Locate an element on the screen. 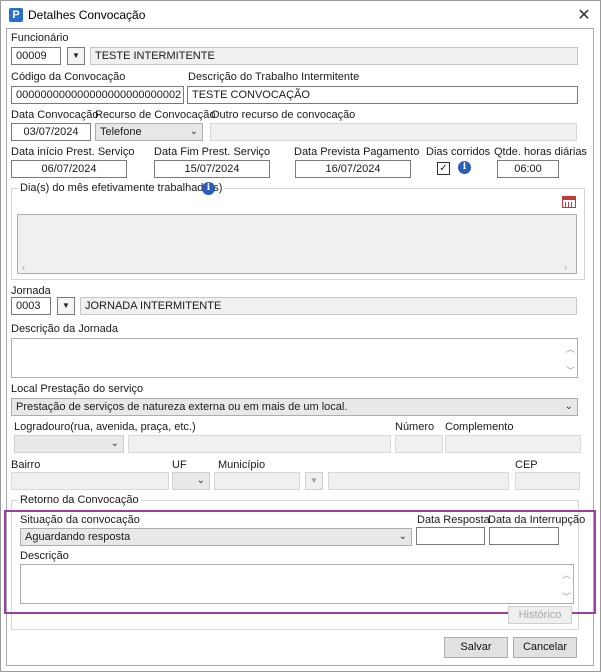  horas-diarias-label: Qtde. horas diárias is located at coordinates (540, 152).